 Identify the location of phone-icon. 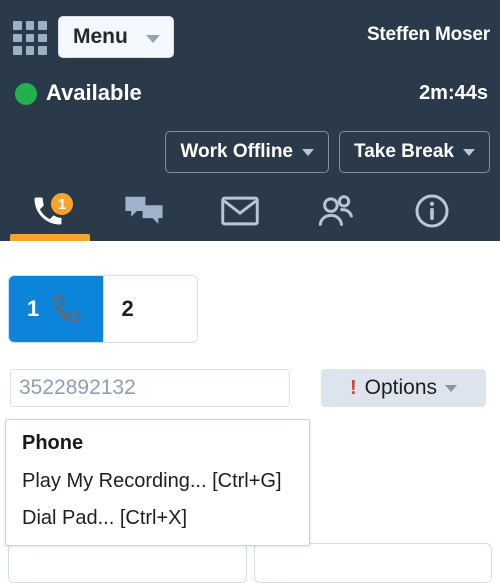
(67, 309).